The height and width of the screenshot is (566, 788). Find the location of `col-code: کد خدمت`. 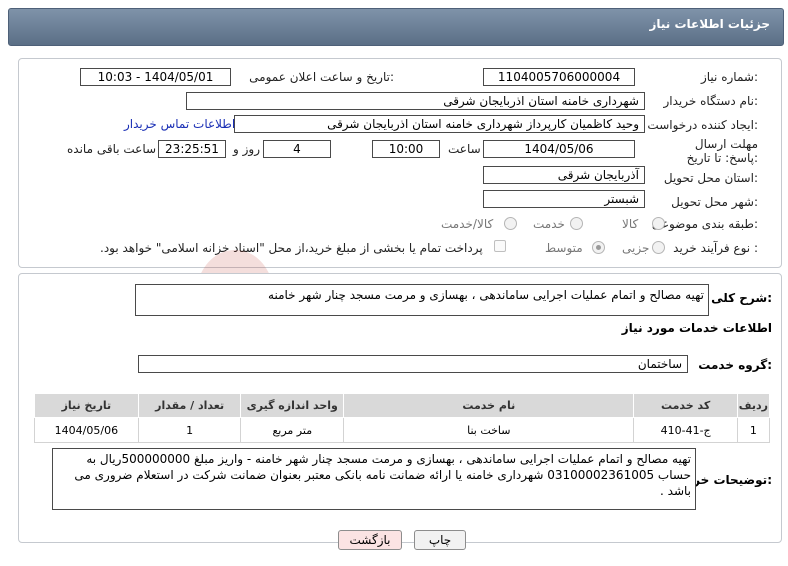

col-code: کد خدمت is located at coordinates (685, 405).